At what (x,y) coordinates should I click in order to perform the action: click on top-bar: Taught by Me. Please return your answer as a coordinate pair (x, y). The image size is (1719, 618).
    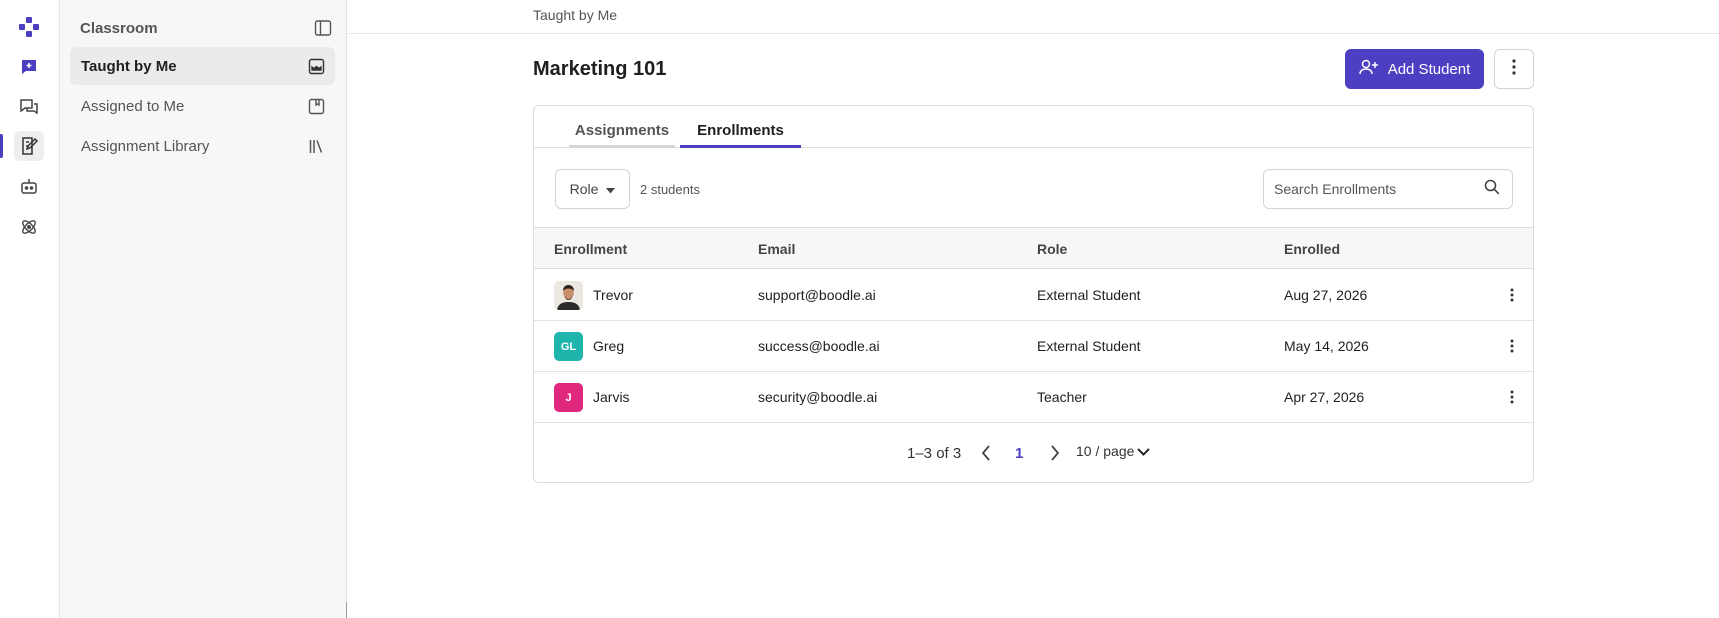
    Looking at the image, I should click on (1033, 17).